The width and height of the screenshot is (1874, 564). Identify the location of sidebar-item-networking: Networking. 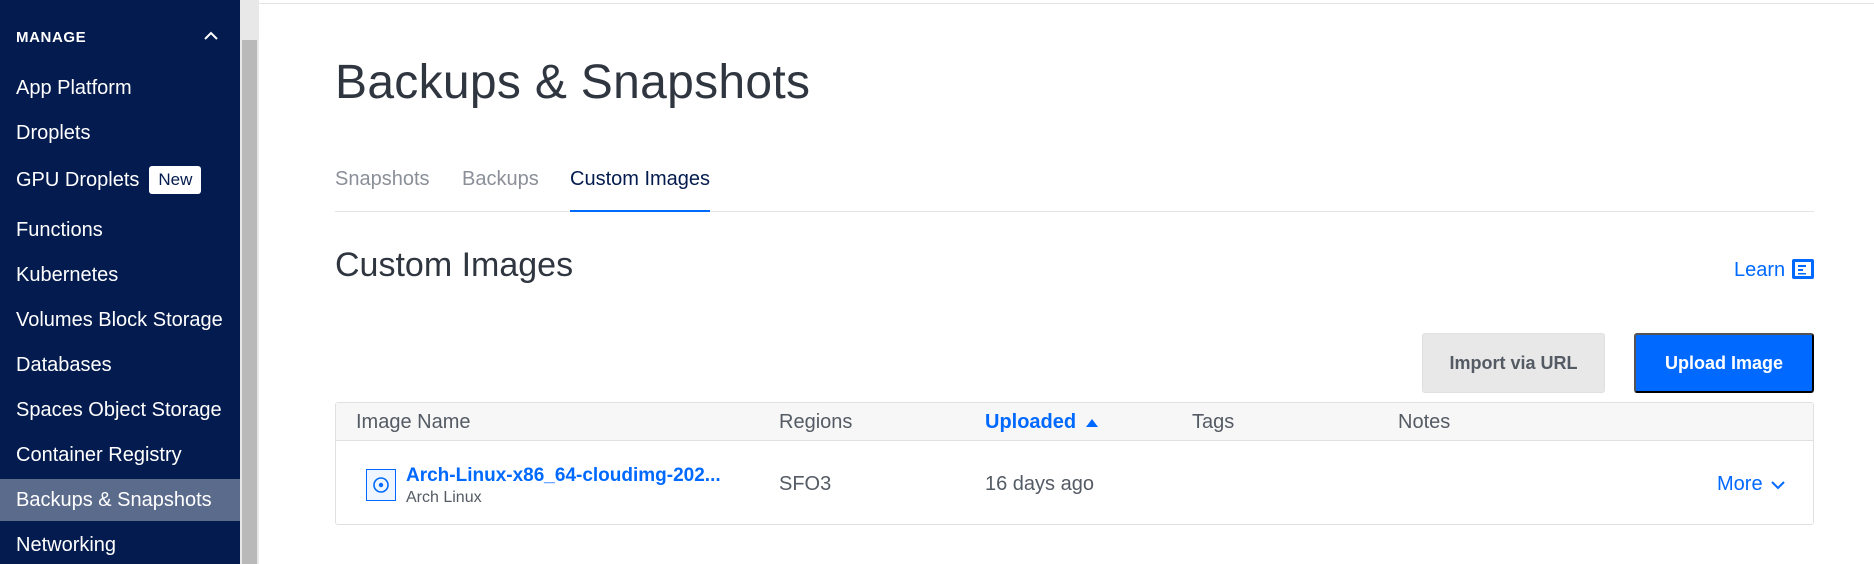
(120, 544).